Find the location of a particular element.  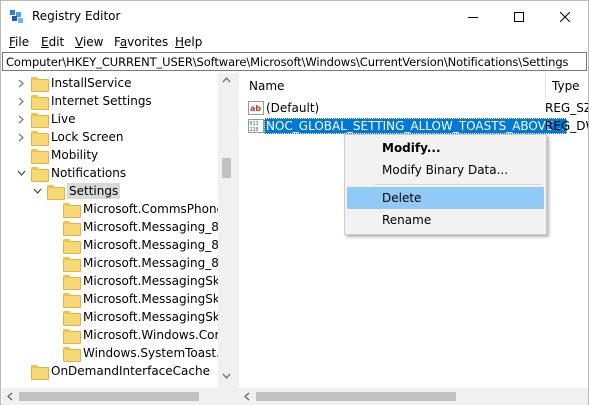

minimize-button is located at coordinates (473, 16).